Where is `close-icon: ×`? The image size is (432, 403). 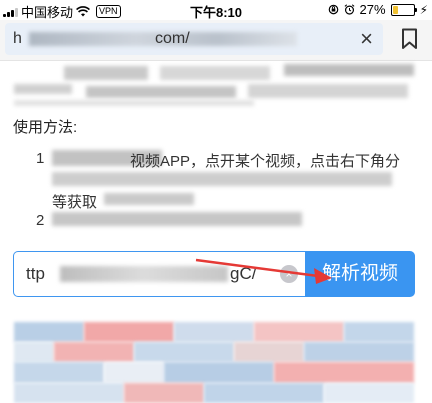
close-icon: × is located at coordinates (366, 39).